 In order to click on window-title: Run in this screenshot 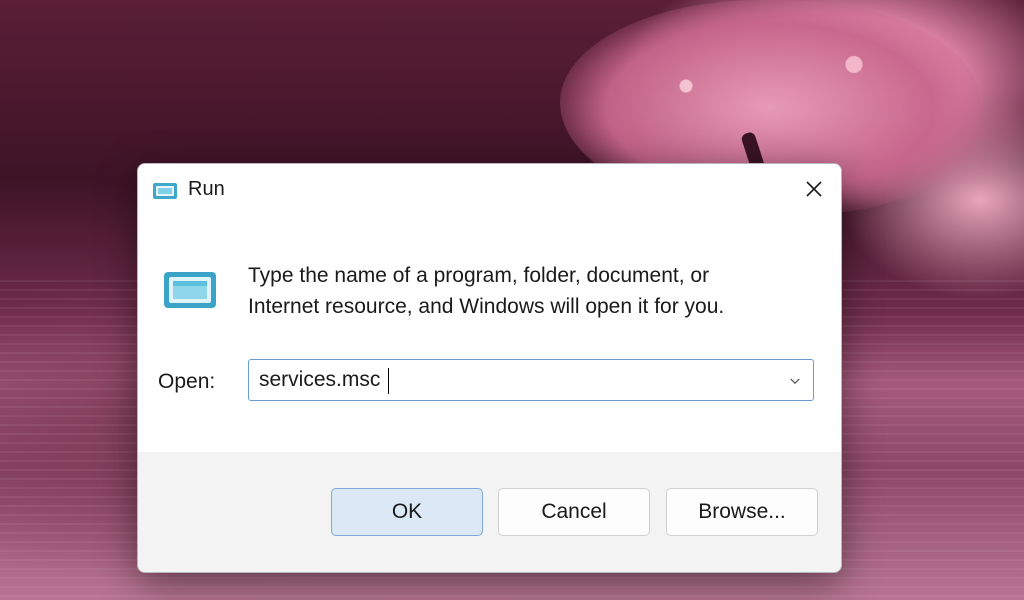, I will do `click(206, 189)`.